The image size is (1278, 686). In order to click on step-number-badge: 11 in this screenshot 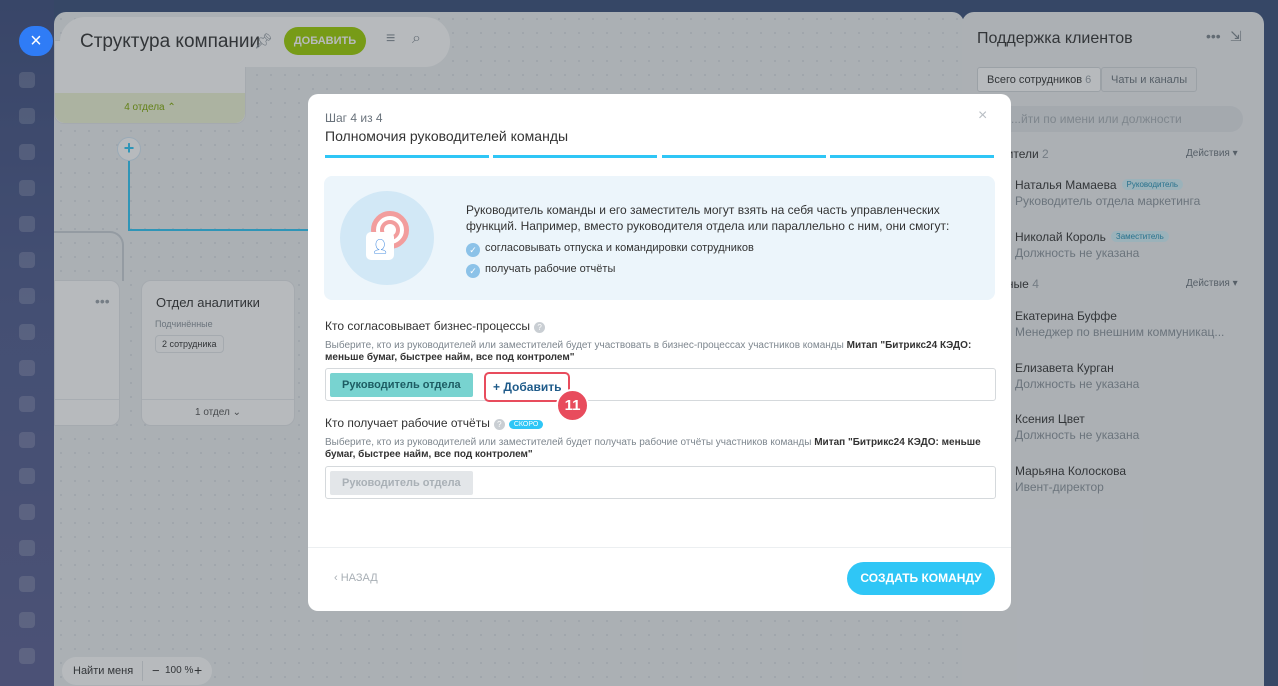, I will do `click(572, 405)`.